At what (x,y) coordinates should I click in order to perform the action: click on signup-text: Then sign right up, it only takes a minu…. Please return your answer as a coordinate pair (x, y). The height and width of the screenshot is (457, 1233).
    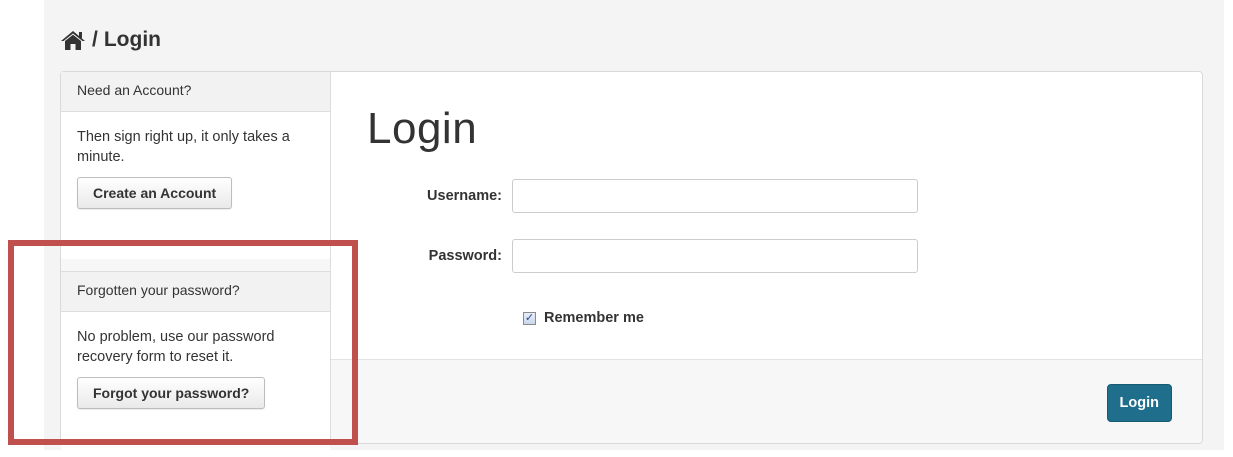
    Looking at the image, I should click on (183, 147).